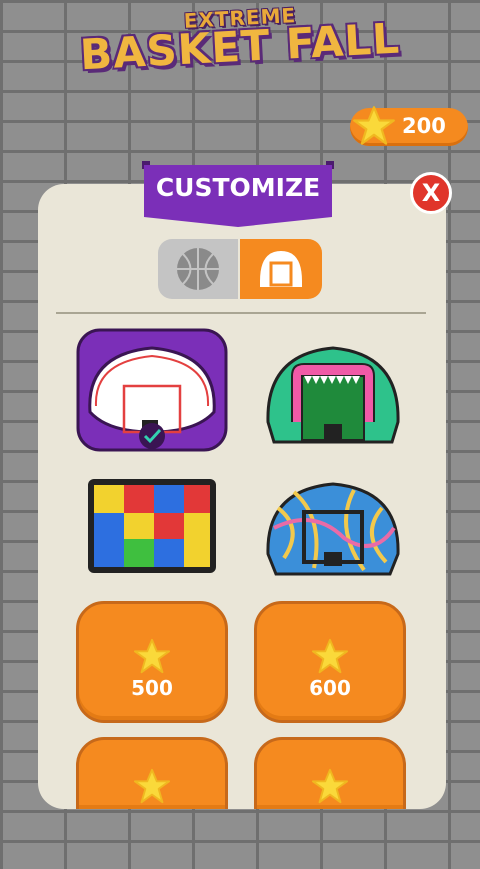 The width and height of the screenshot is (480, 869). I want to click on basketball-icon, so click(198, 269).